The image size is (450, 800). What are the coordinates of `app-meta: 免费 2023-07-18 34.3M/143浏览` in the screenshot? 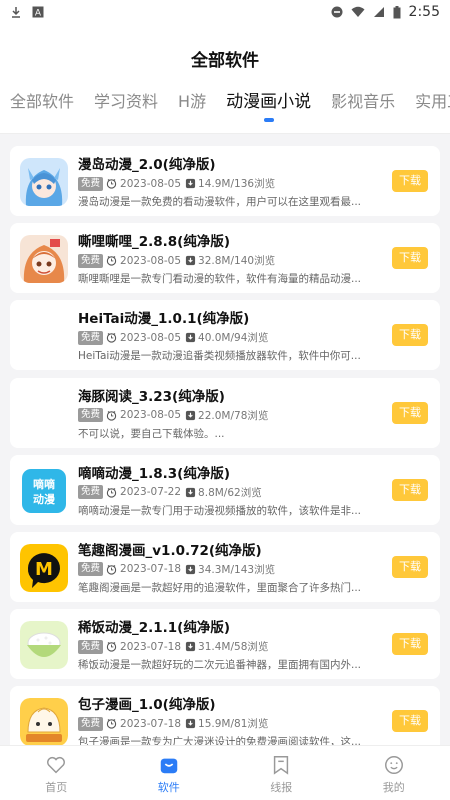 It's located at (176, 569).